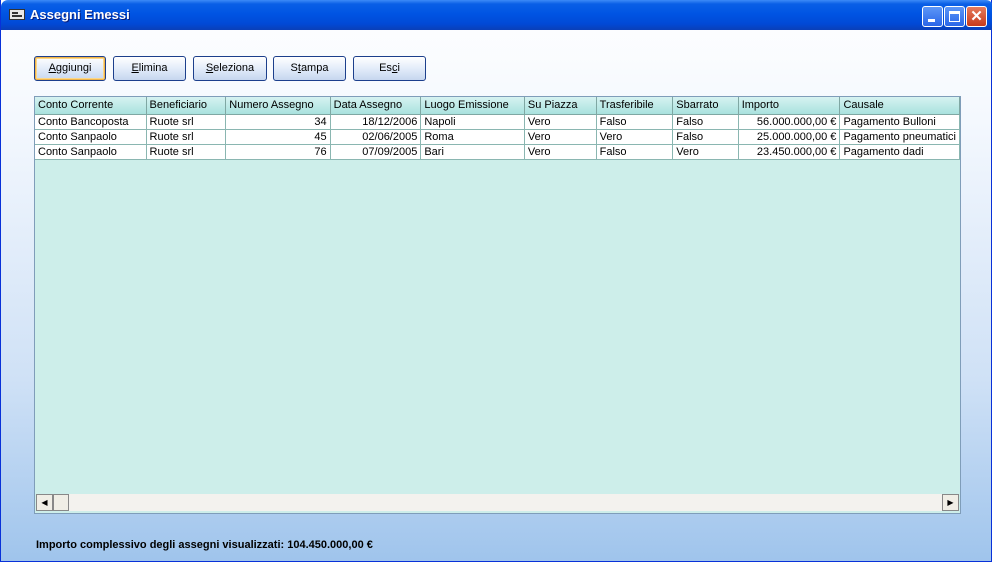 This screenshot has width=992, height=562. I want to click on cell-causale: Pagamento Bulloni, so click(899, 122).